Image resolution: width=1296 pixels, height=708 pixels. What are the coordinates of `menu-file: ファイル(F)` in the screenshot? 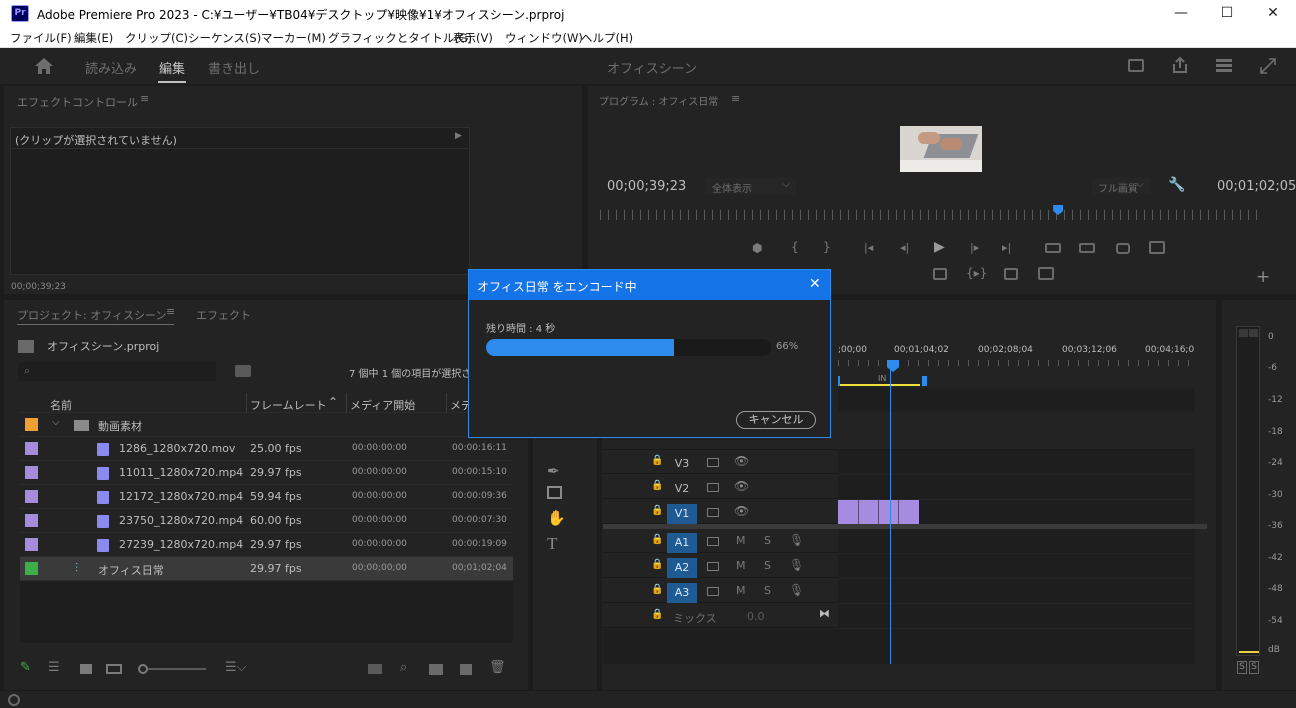 It's located at (41, 38).